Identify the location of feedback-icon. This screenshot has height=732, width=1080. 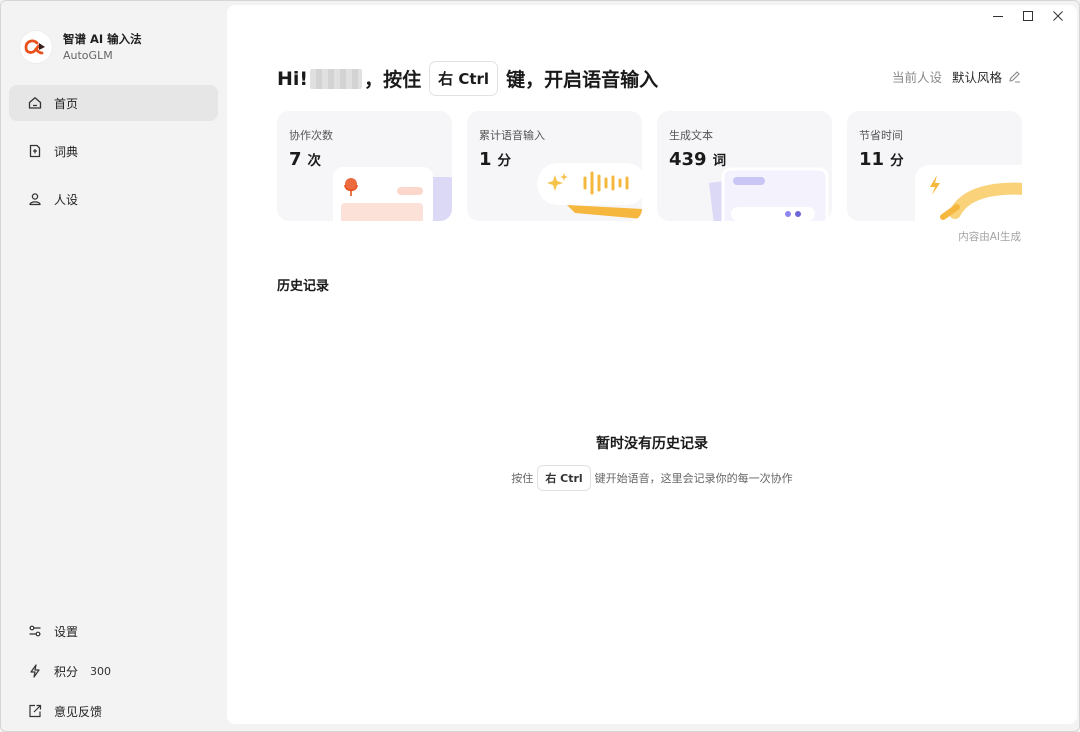
(35, 711).